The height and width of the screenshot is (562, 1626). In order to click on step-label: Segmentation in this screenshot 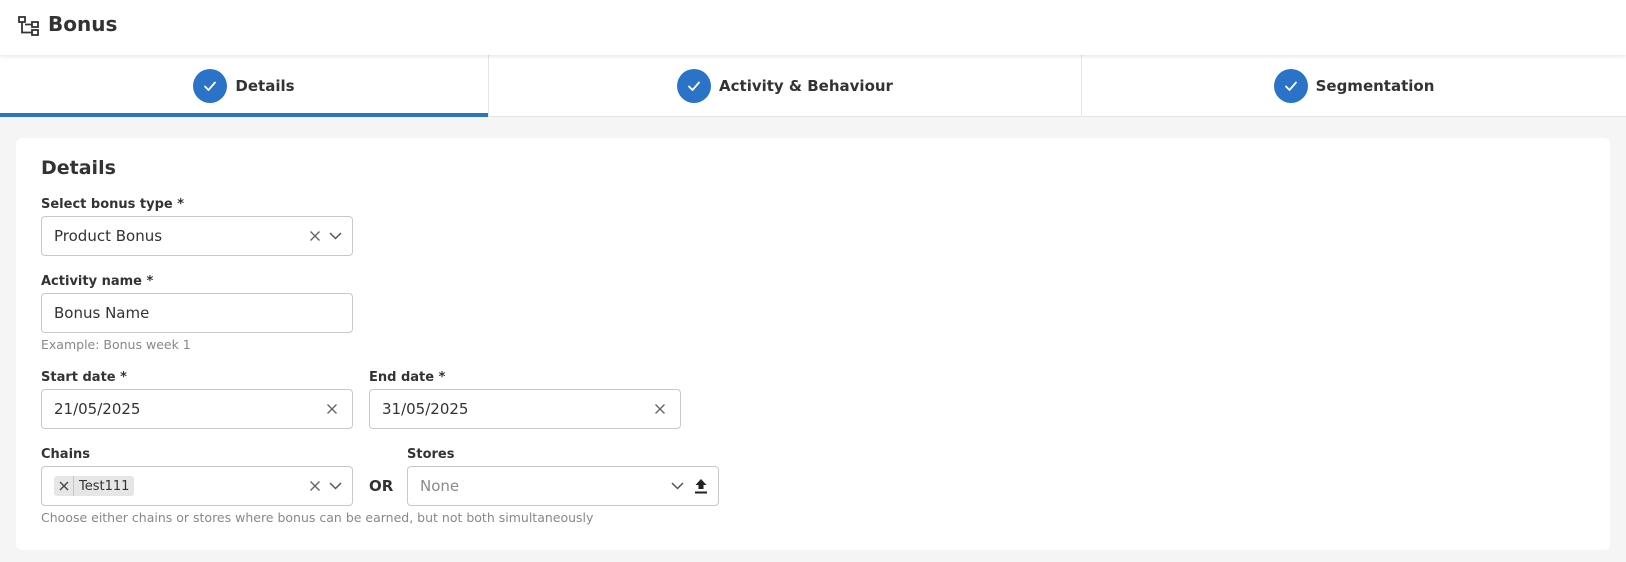, I will do `click(1375, 86)`.